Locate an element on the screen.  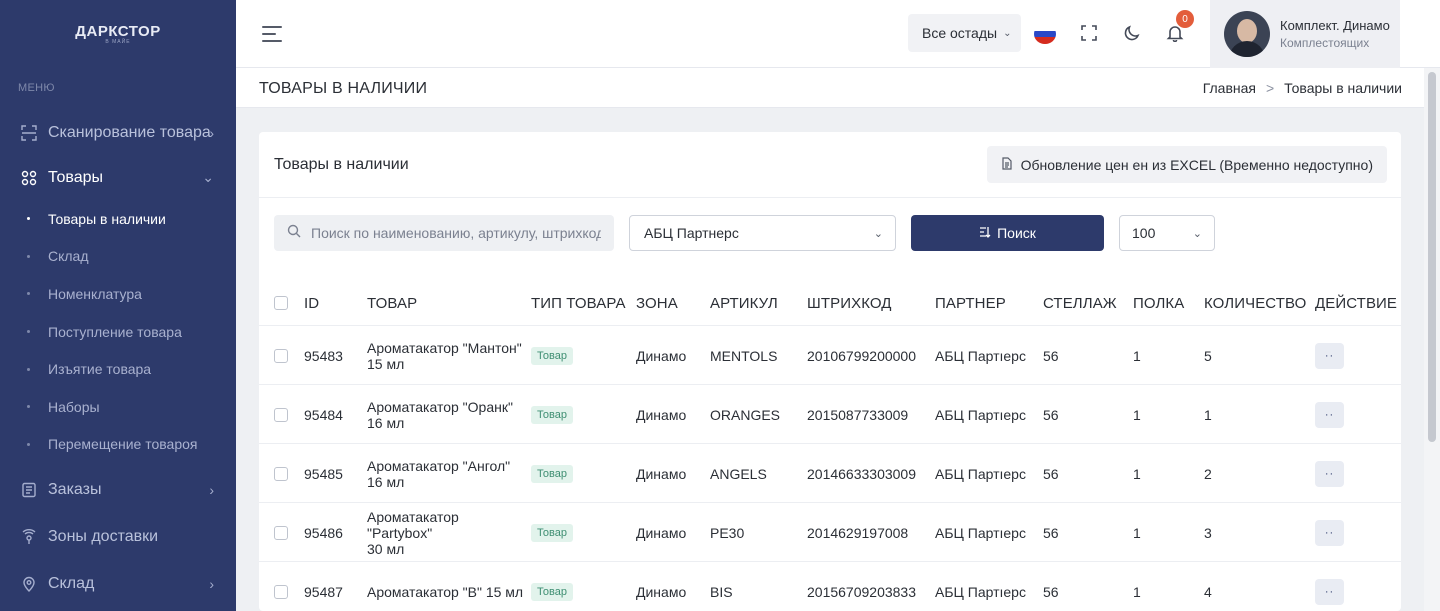
col-shelf: ПОЛКА is located at coordinates (1158, 303).